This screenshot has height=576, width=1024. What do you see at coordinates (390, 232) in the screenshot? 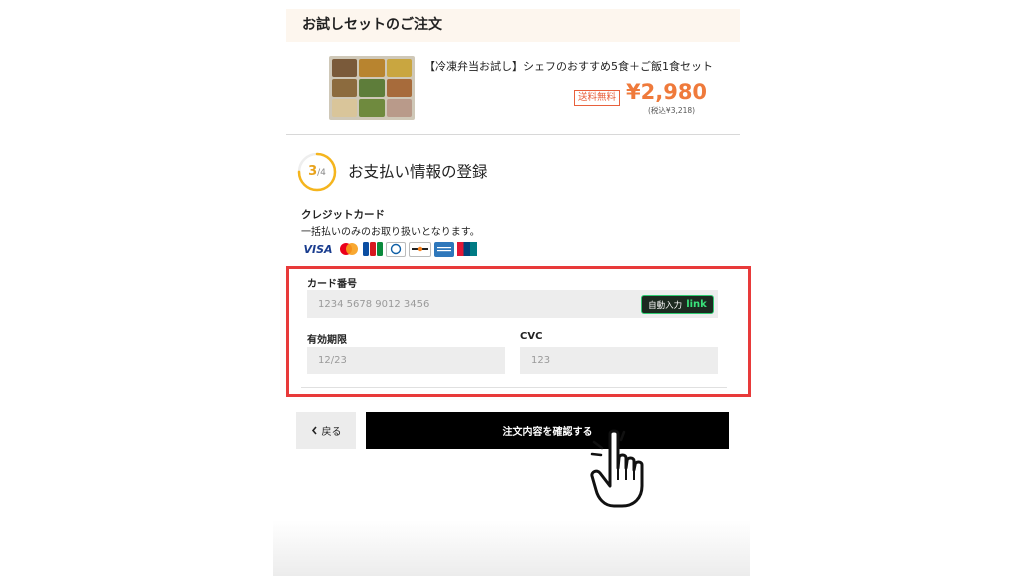
I see `lump-sum-note: 一括払いのみのお取り扱いとなります。` at bounding box center [390, 232].